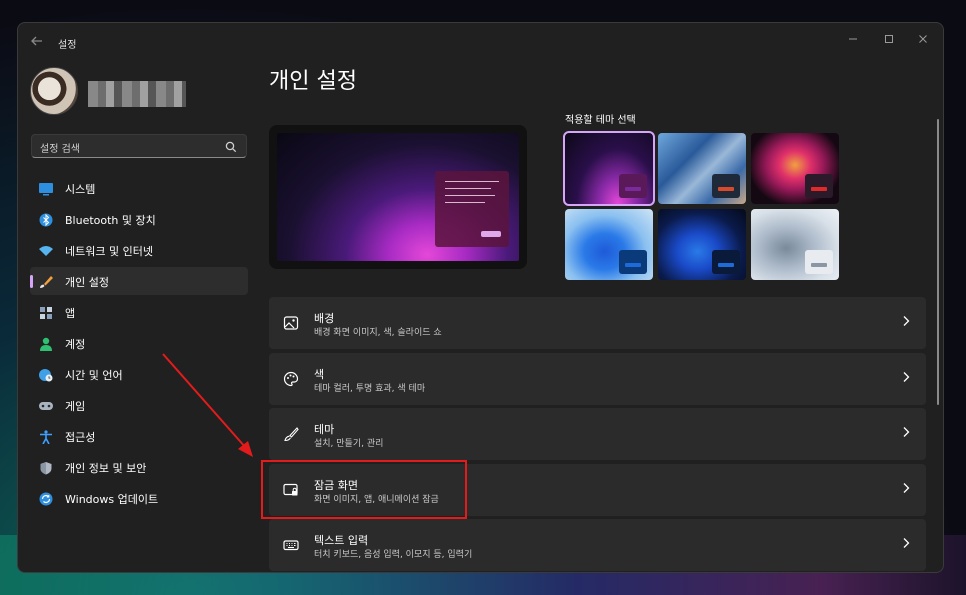  Describe the element at coordinates (139, 436) in the screenshot. I see `sidebar-item-accessibility: 접근성` at that location.